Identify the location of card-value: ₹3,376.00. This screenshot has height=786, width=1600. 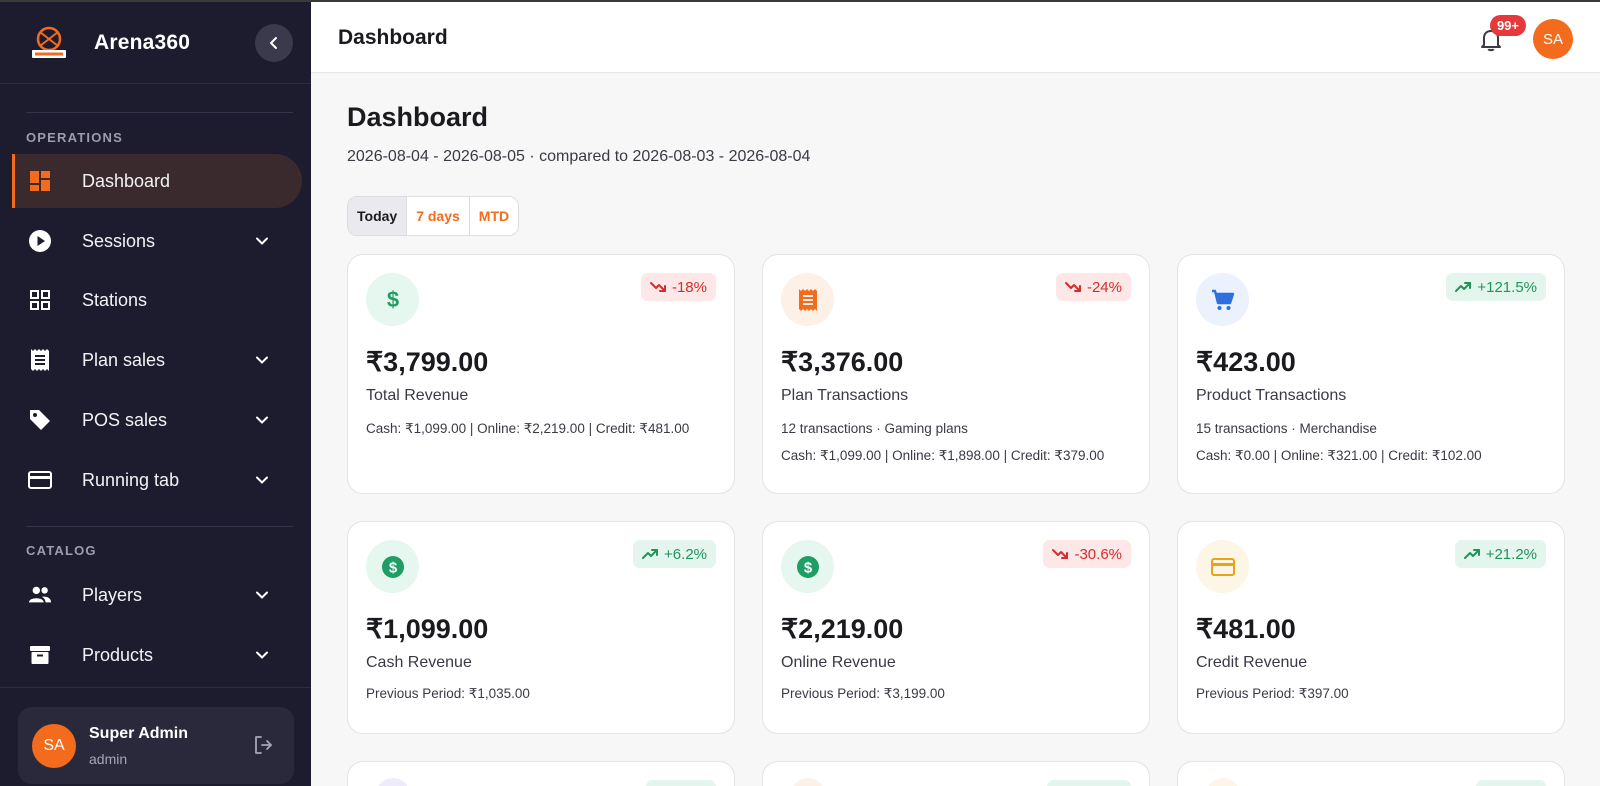
(842, 362).